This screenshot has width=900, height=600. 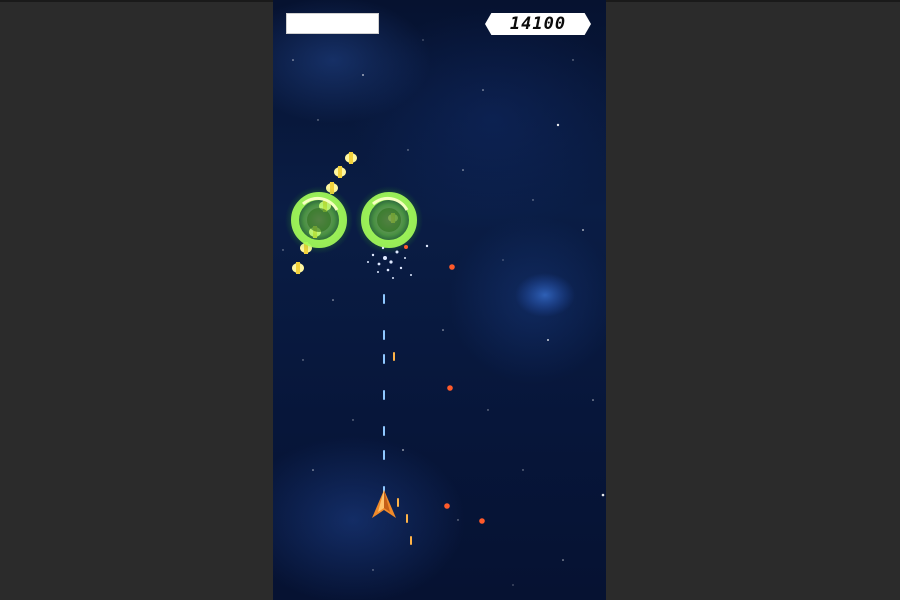 What do you see at coordinates (402, 448) in the screenshot?
I see `player-side-shots` at bounding box center [402, 448].